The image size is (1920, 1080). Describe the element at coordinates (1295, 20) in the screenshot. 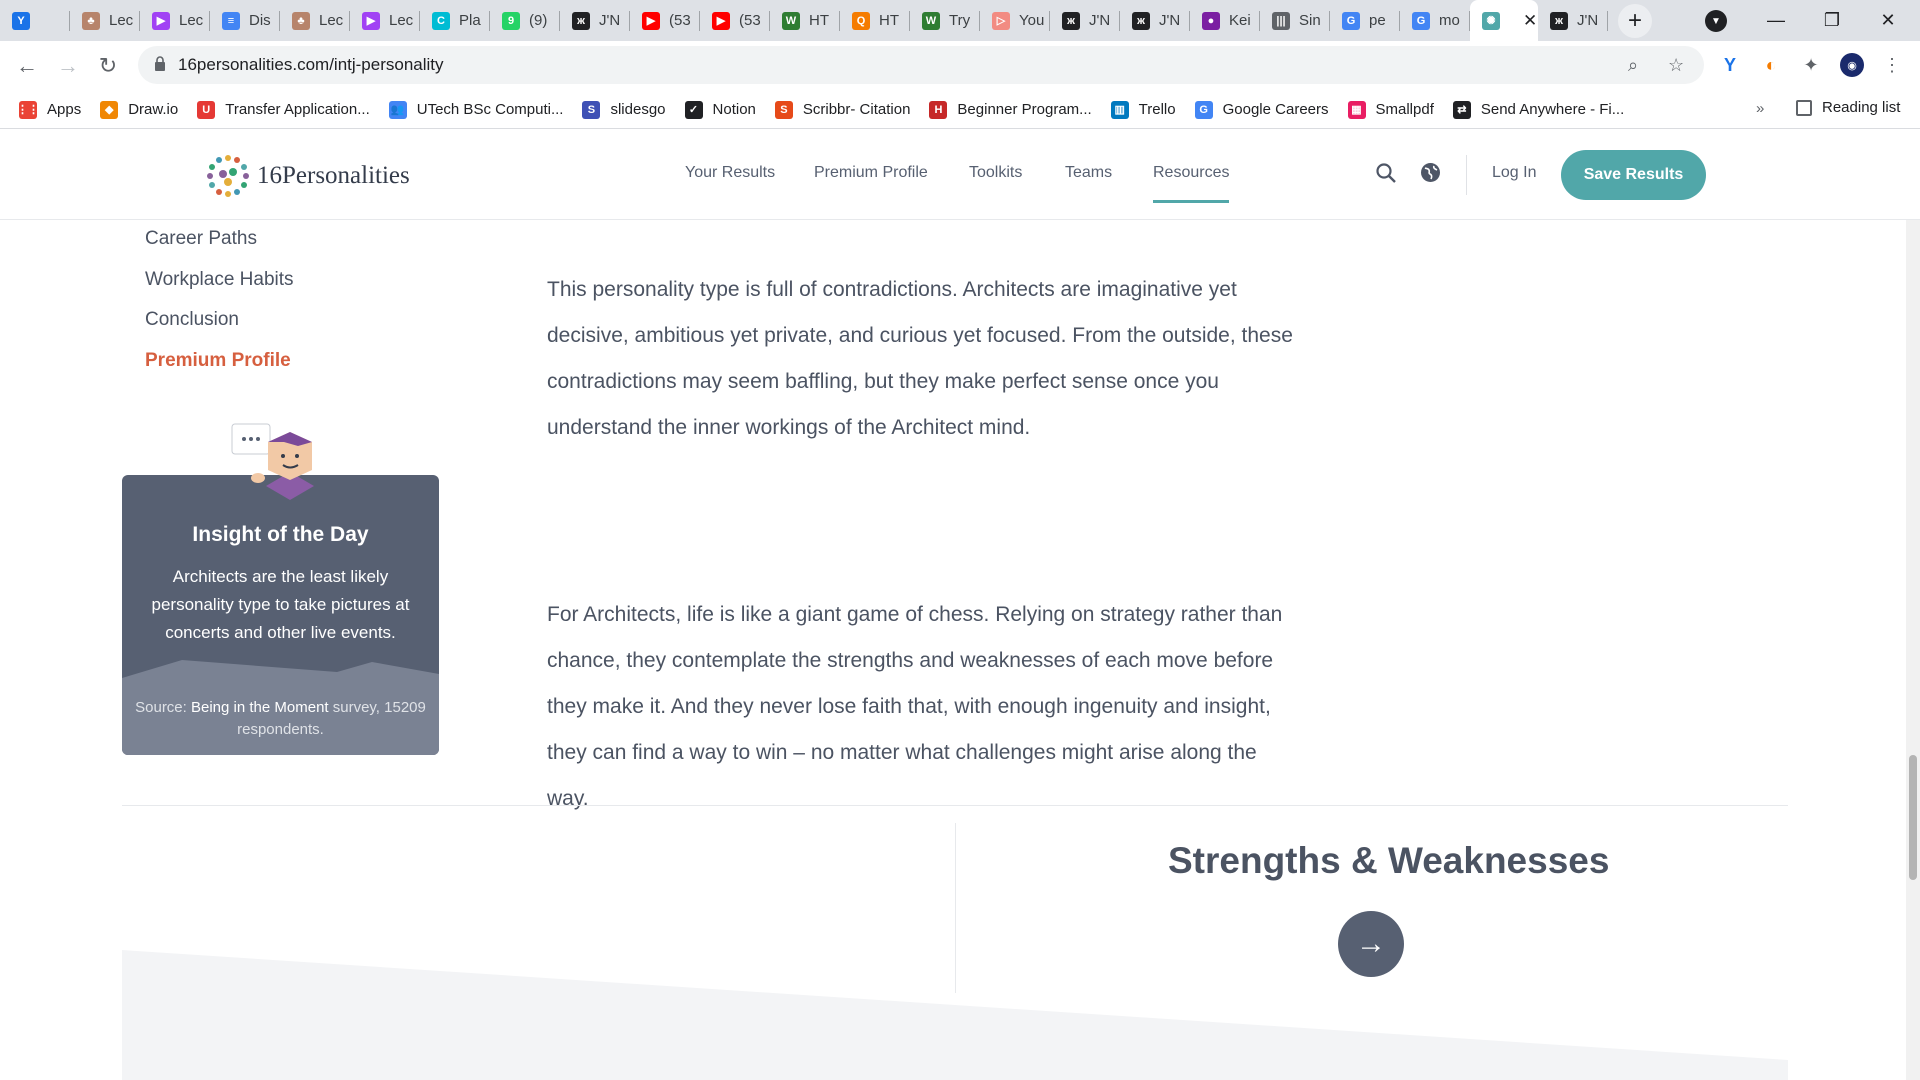

I see `browser-tab: ||| Sin` at that location.